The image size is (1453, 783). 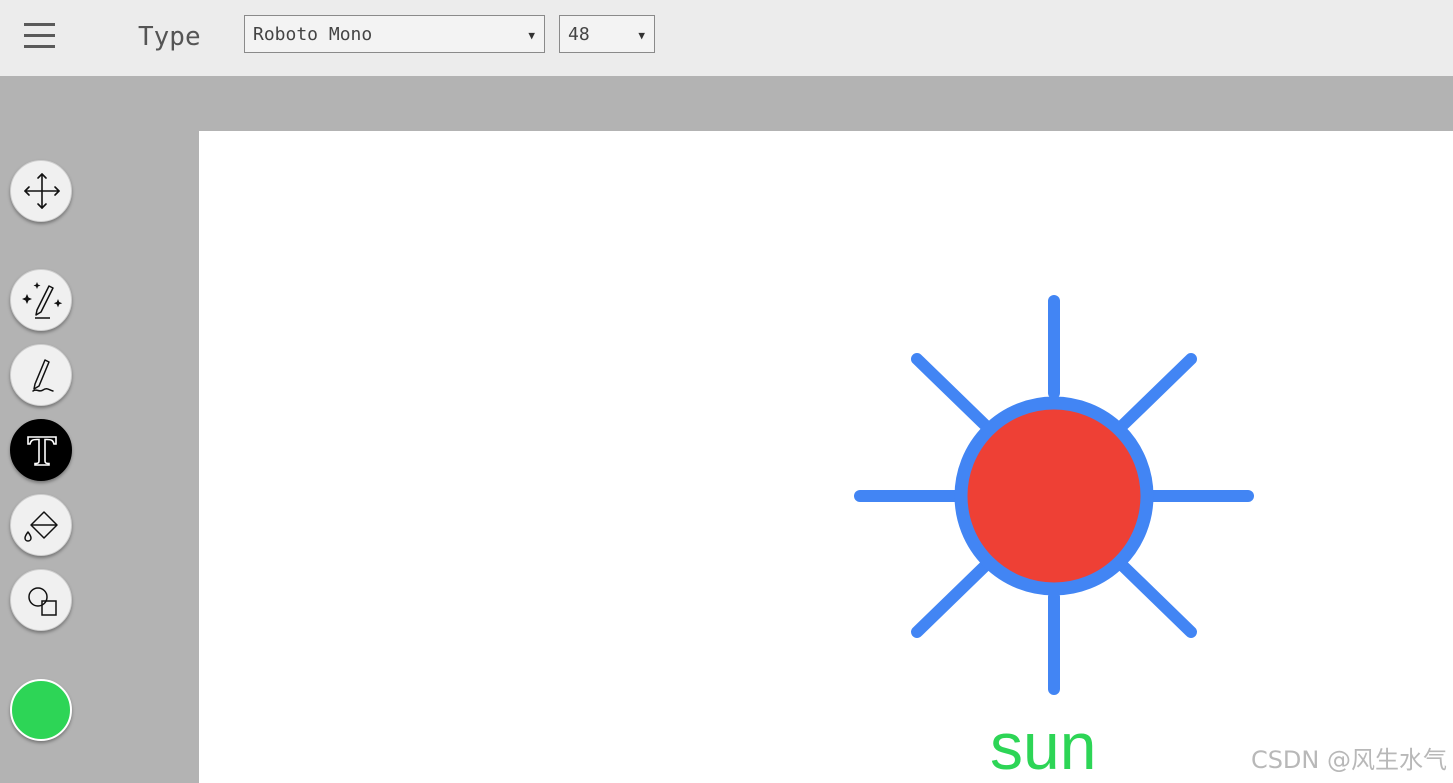 What do you see at coordinates (1348, 760) in the screenshot?
I see `watermark: CSDN @风生水气` at bounding box center [1348, 760].